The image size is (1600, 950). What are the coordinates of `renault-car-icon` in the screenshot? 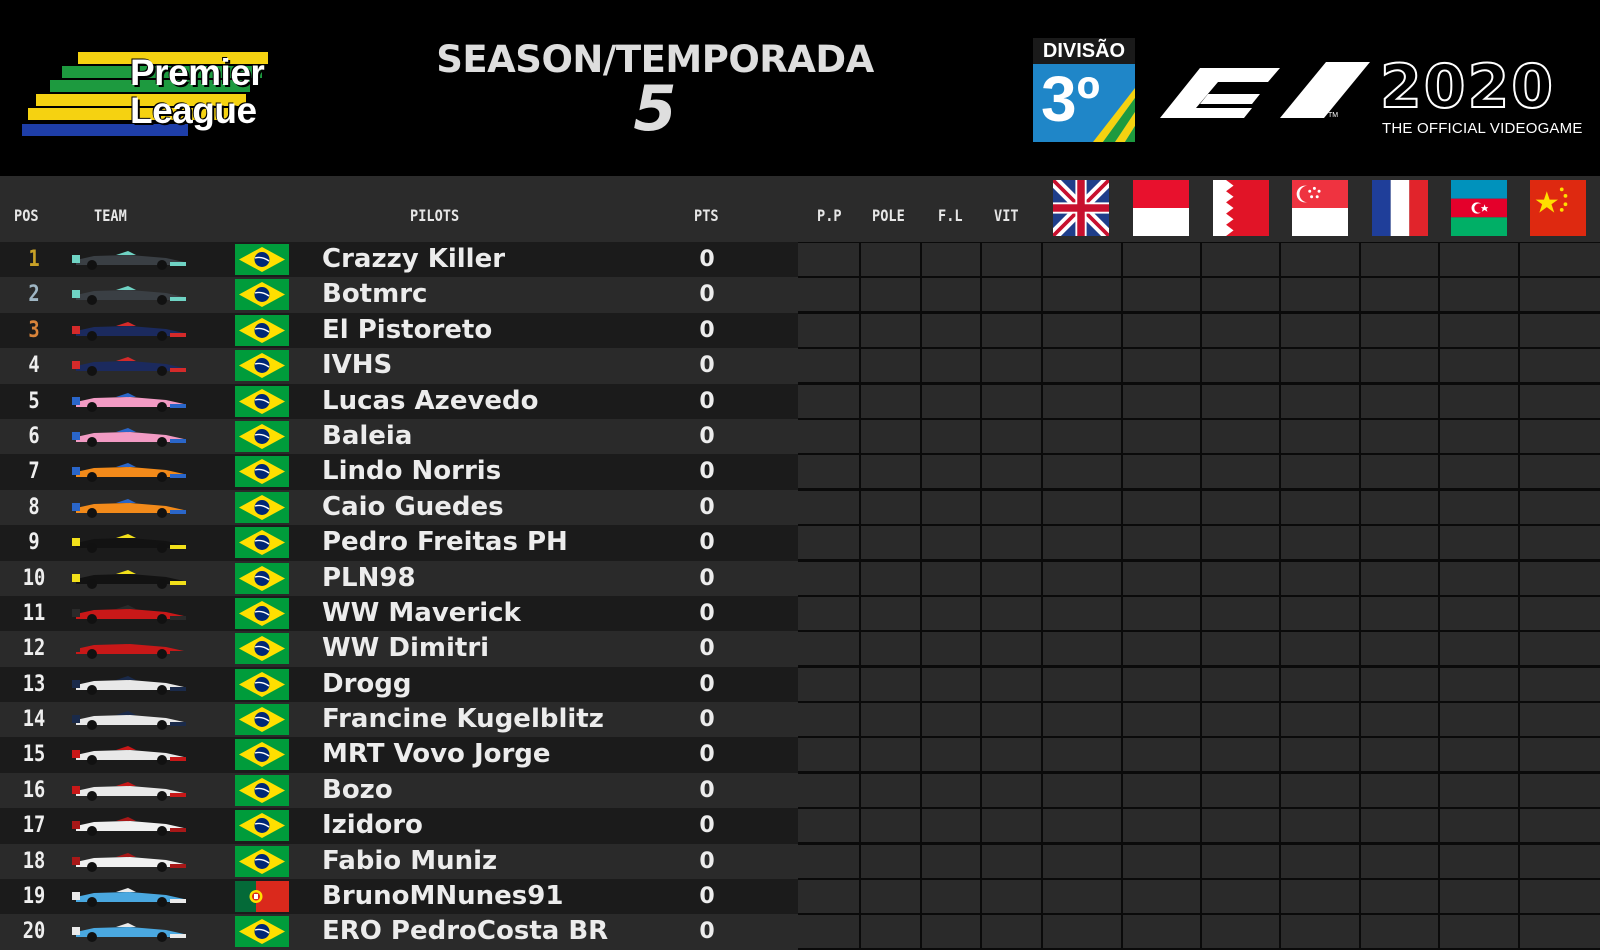 It's located at (129, 579).